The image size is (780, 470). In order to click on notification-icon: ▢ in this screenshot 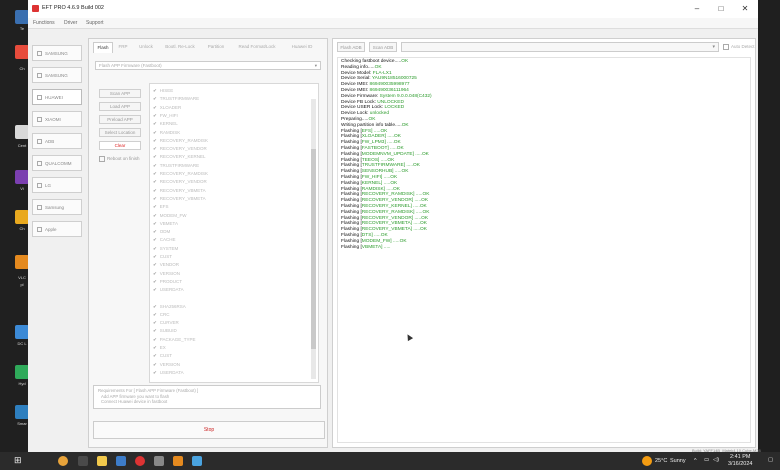, I will do `click(770, 460)`.